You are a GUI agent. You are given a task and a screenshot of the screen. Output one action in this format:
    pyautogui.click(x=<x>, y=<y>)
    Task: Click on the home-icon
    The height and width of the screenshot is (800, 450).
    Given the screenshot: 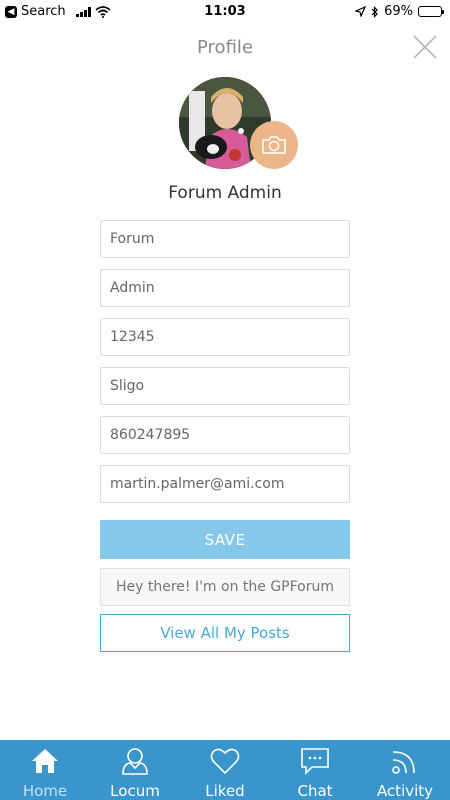 What is the action you would take?
    pyautogui.click(x=45, y=761)
    